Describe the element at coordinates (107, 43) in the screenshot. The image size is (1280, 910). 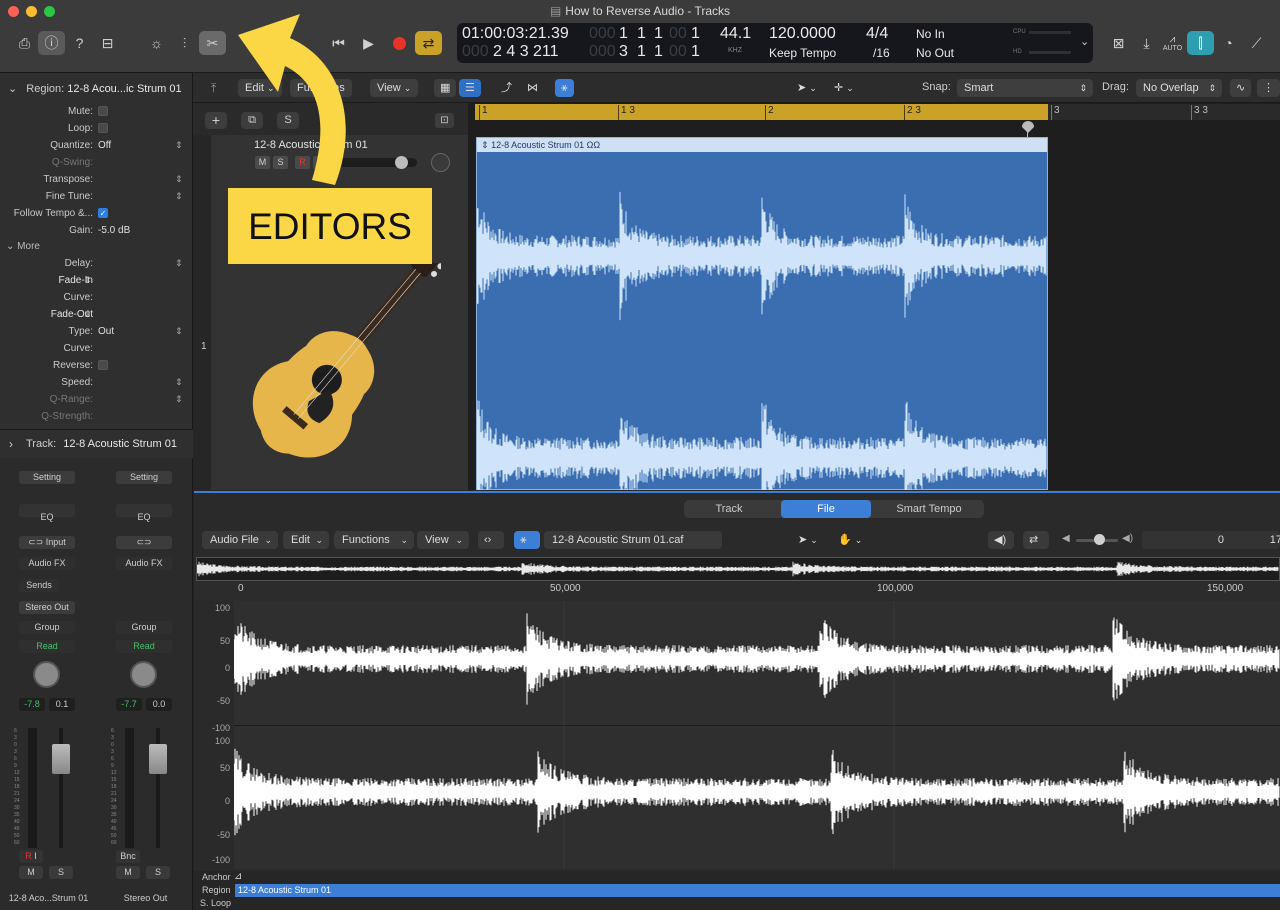
I see `toolbar-button: ⊟` at that location.